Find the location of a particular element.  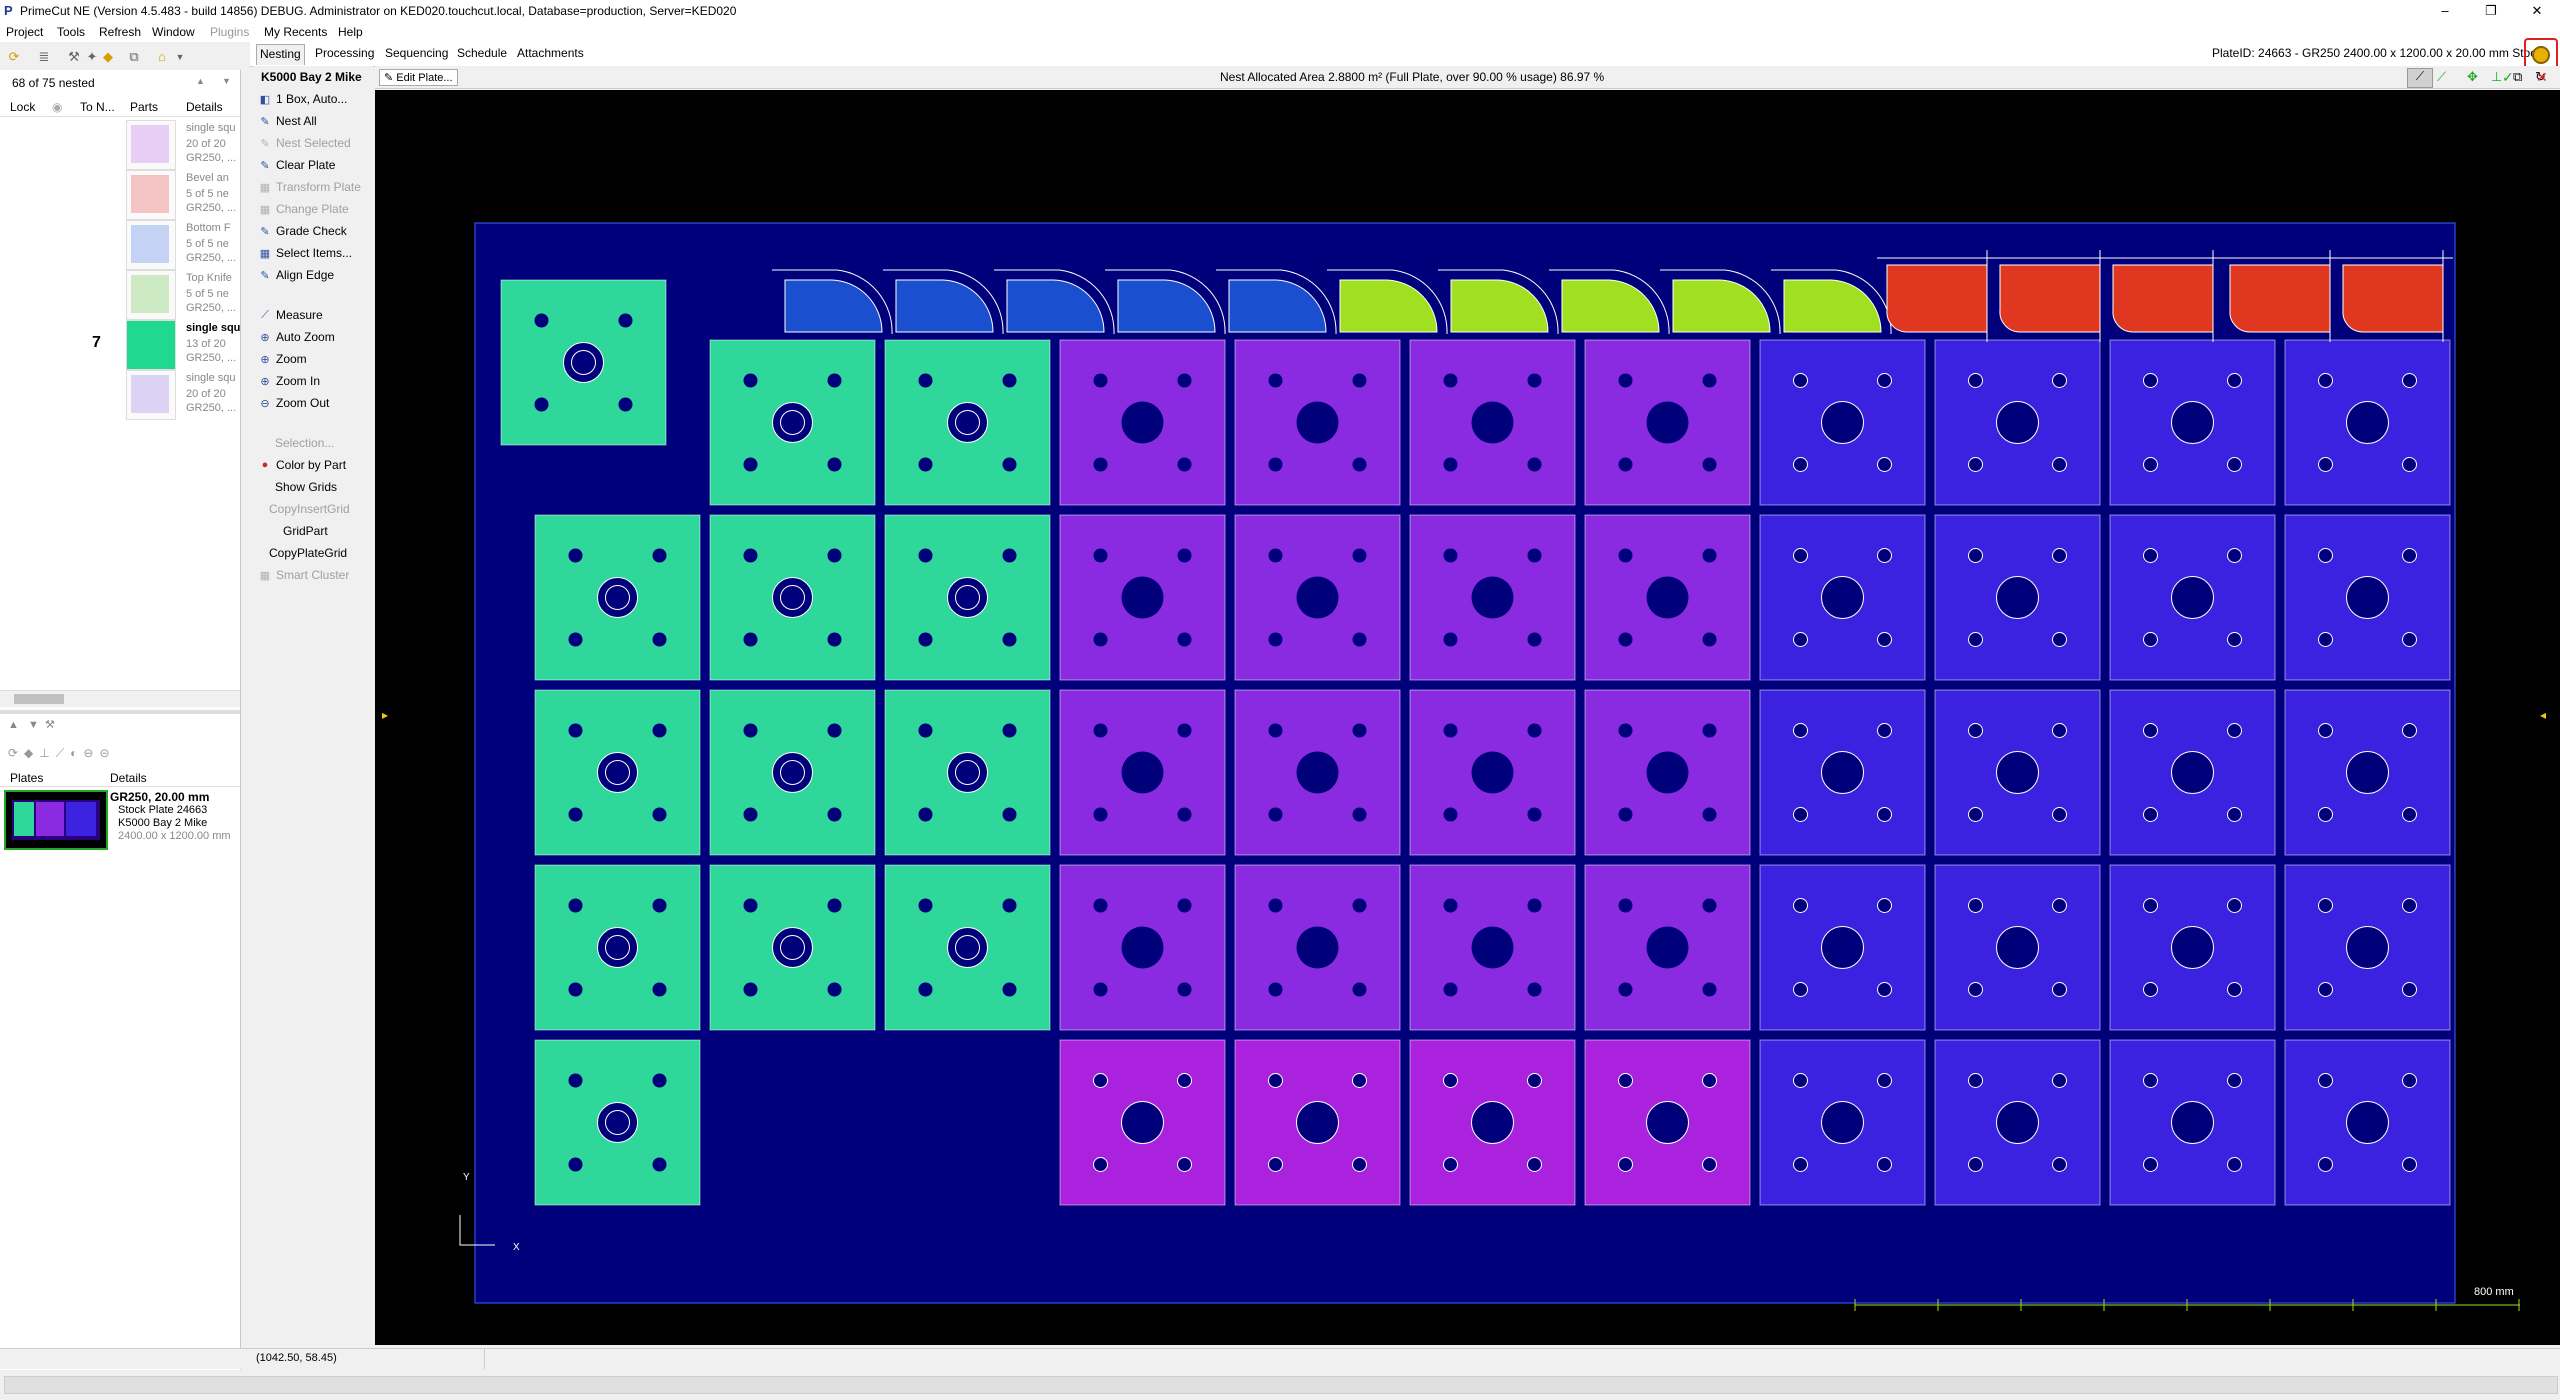

tool-change-plate: ▦ Change Plate is located at coordinates (303, 212).